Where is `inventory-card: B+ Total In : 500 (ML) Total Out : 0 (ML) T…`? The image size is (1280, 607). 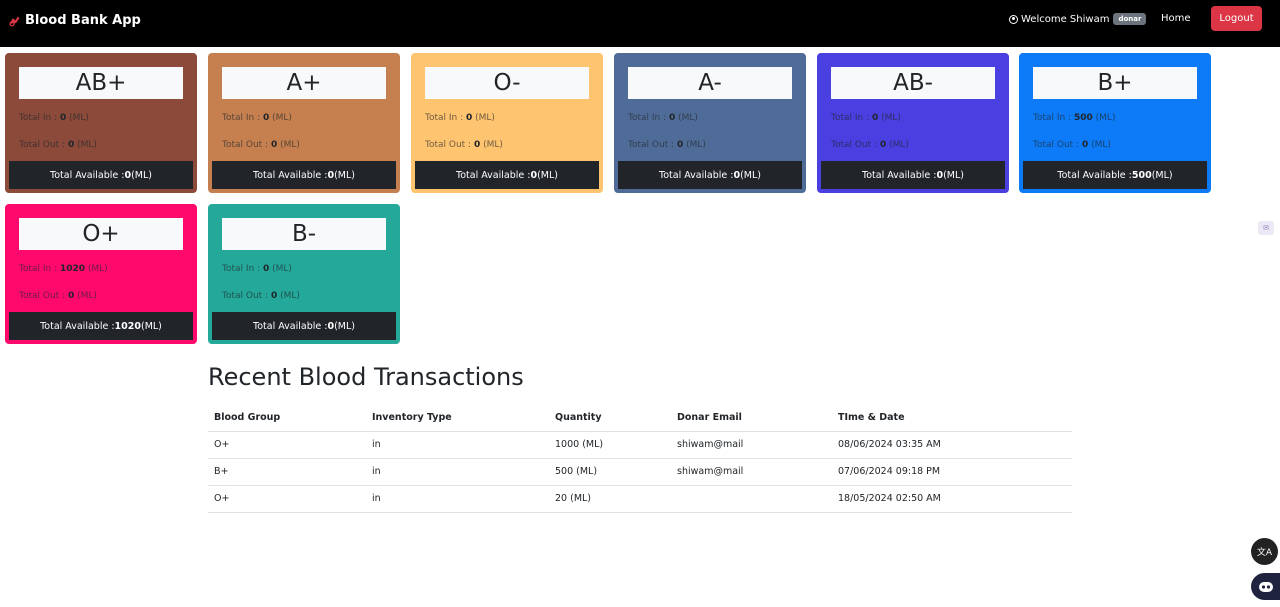
inventory-card: B+ Total In : 500 (ML) Total Out : 0 (ML) T… is located at coordinates (1115, 123).